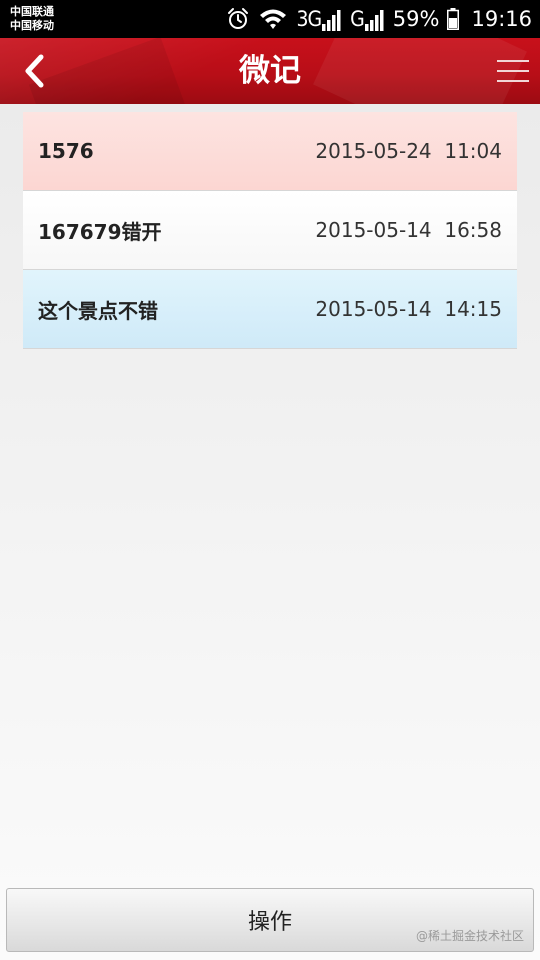  Describe the element at coordinates (309, 19) in the screenshot. I see `network-type-1: 3G` at that location.